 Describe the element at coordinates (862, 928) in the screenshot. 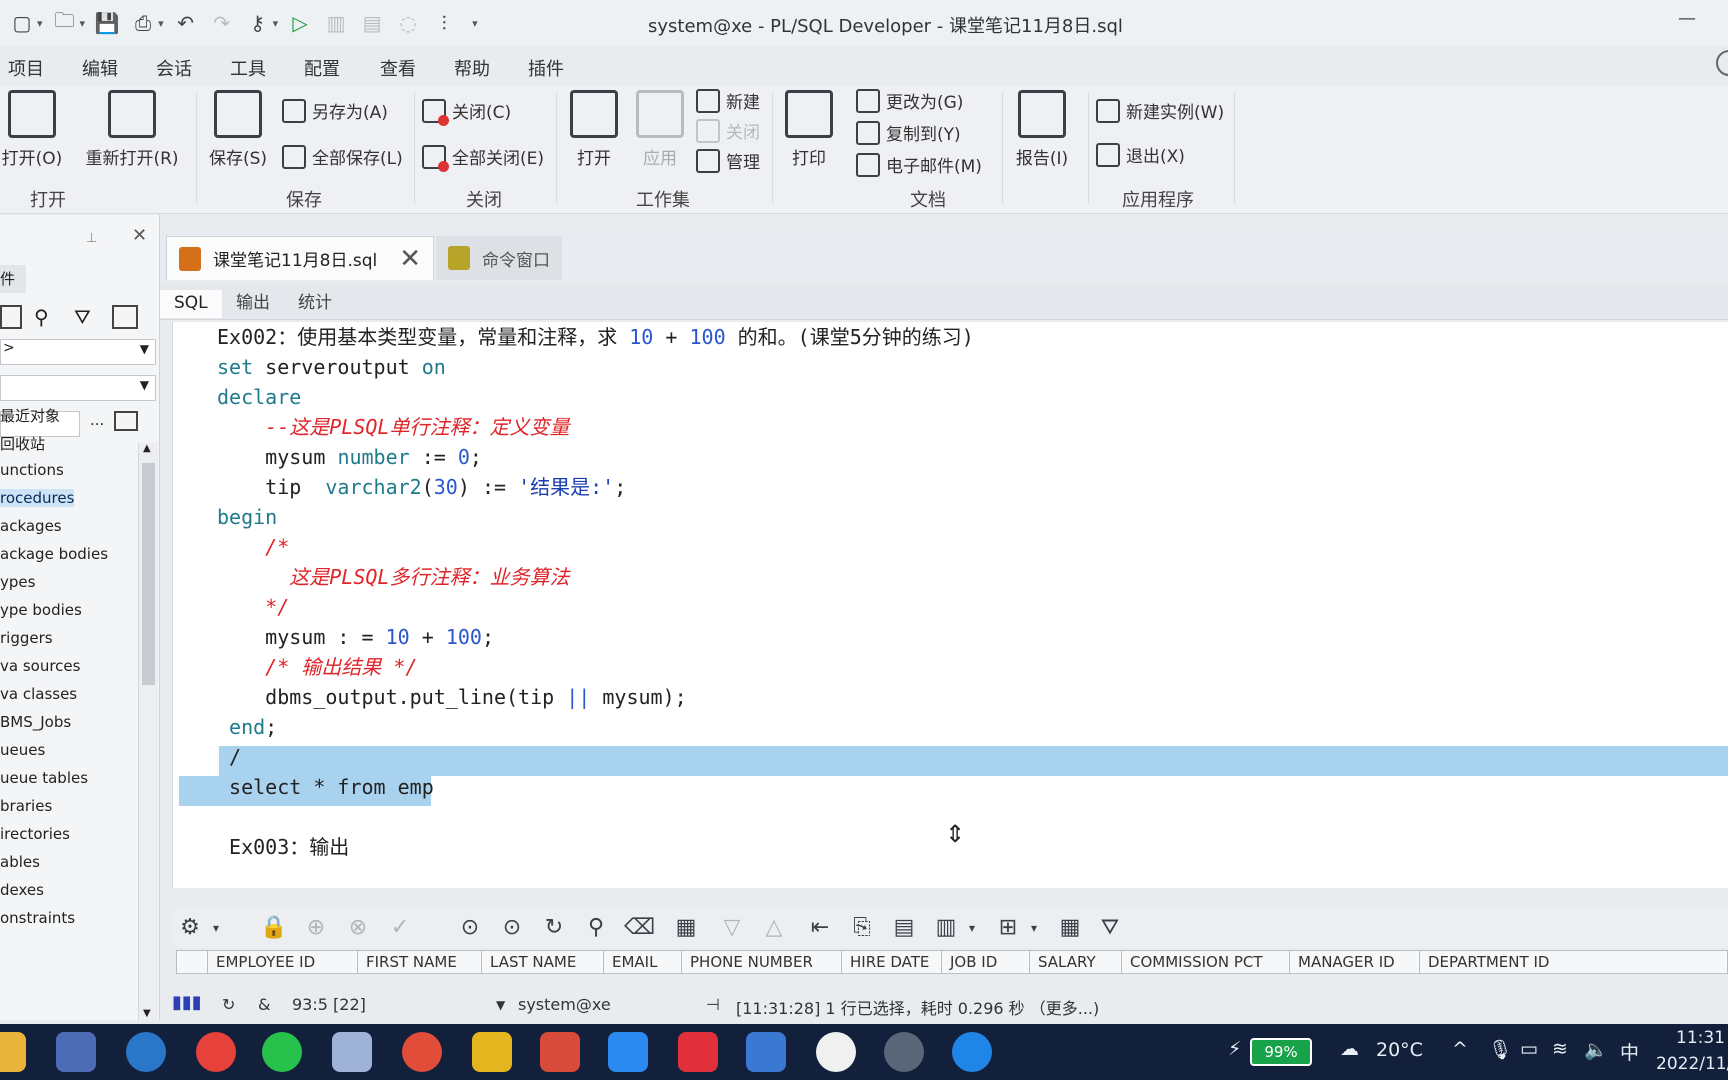

I see `copy-icon: ⎘` at that location.